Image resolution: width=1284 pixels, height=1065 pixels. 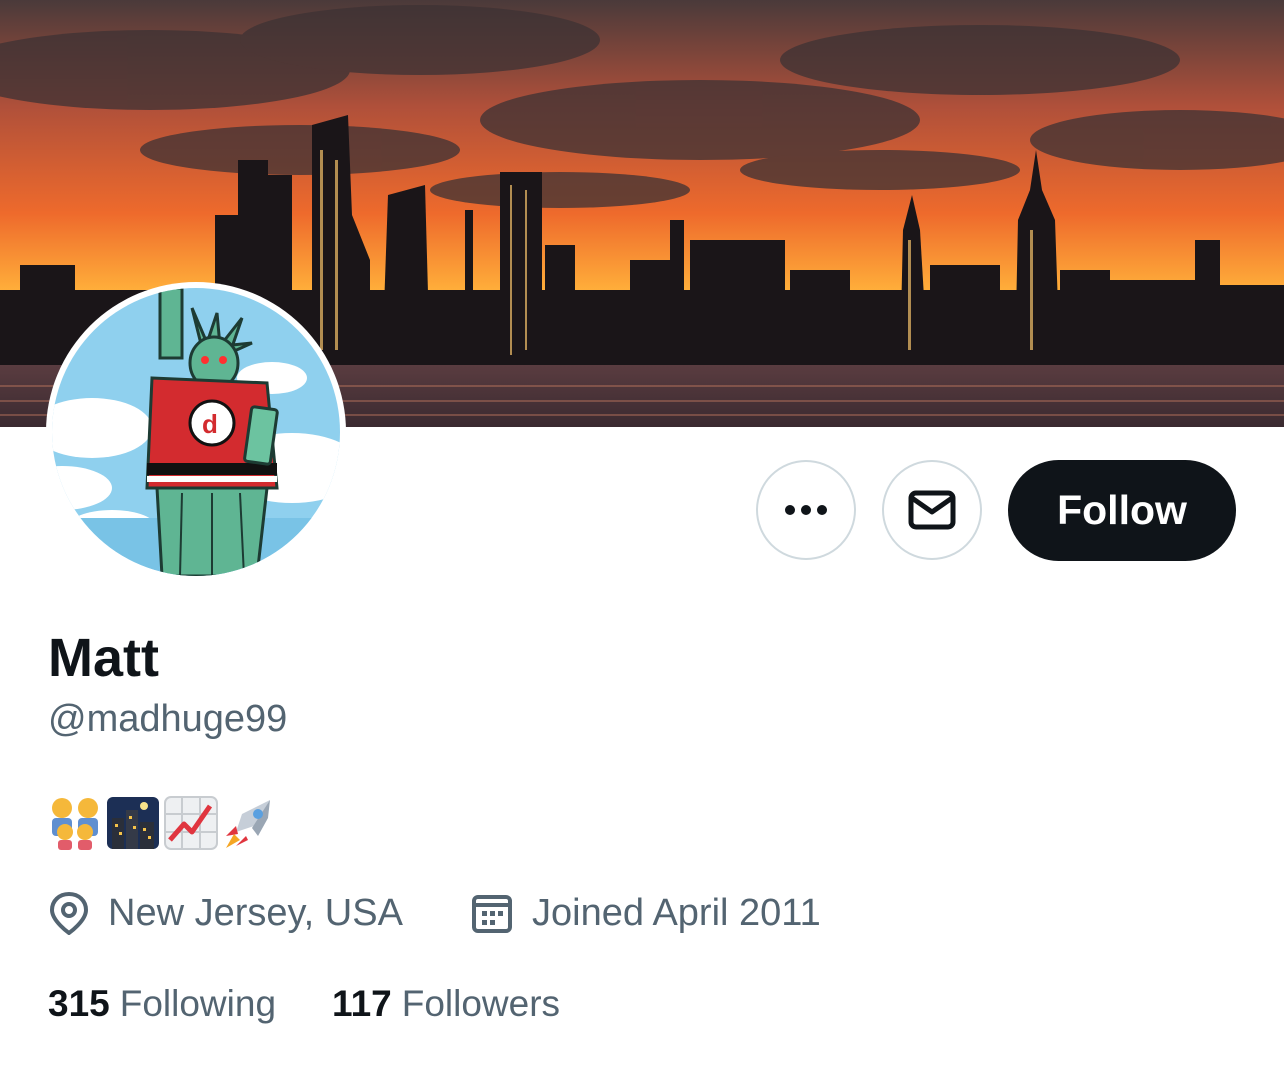 I want to click on message-button, so click(x=932, y=510).